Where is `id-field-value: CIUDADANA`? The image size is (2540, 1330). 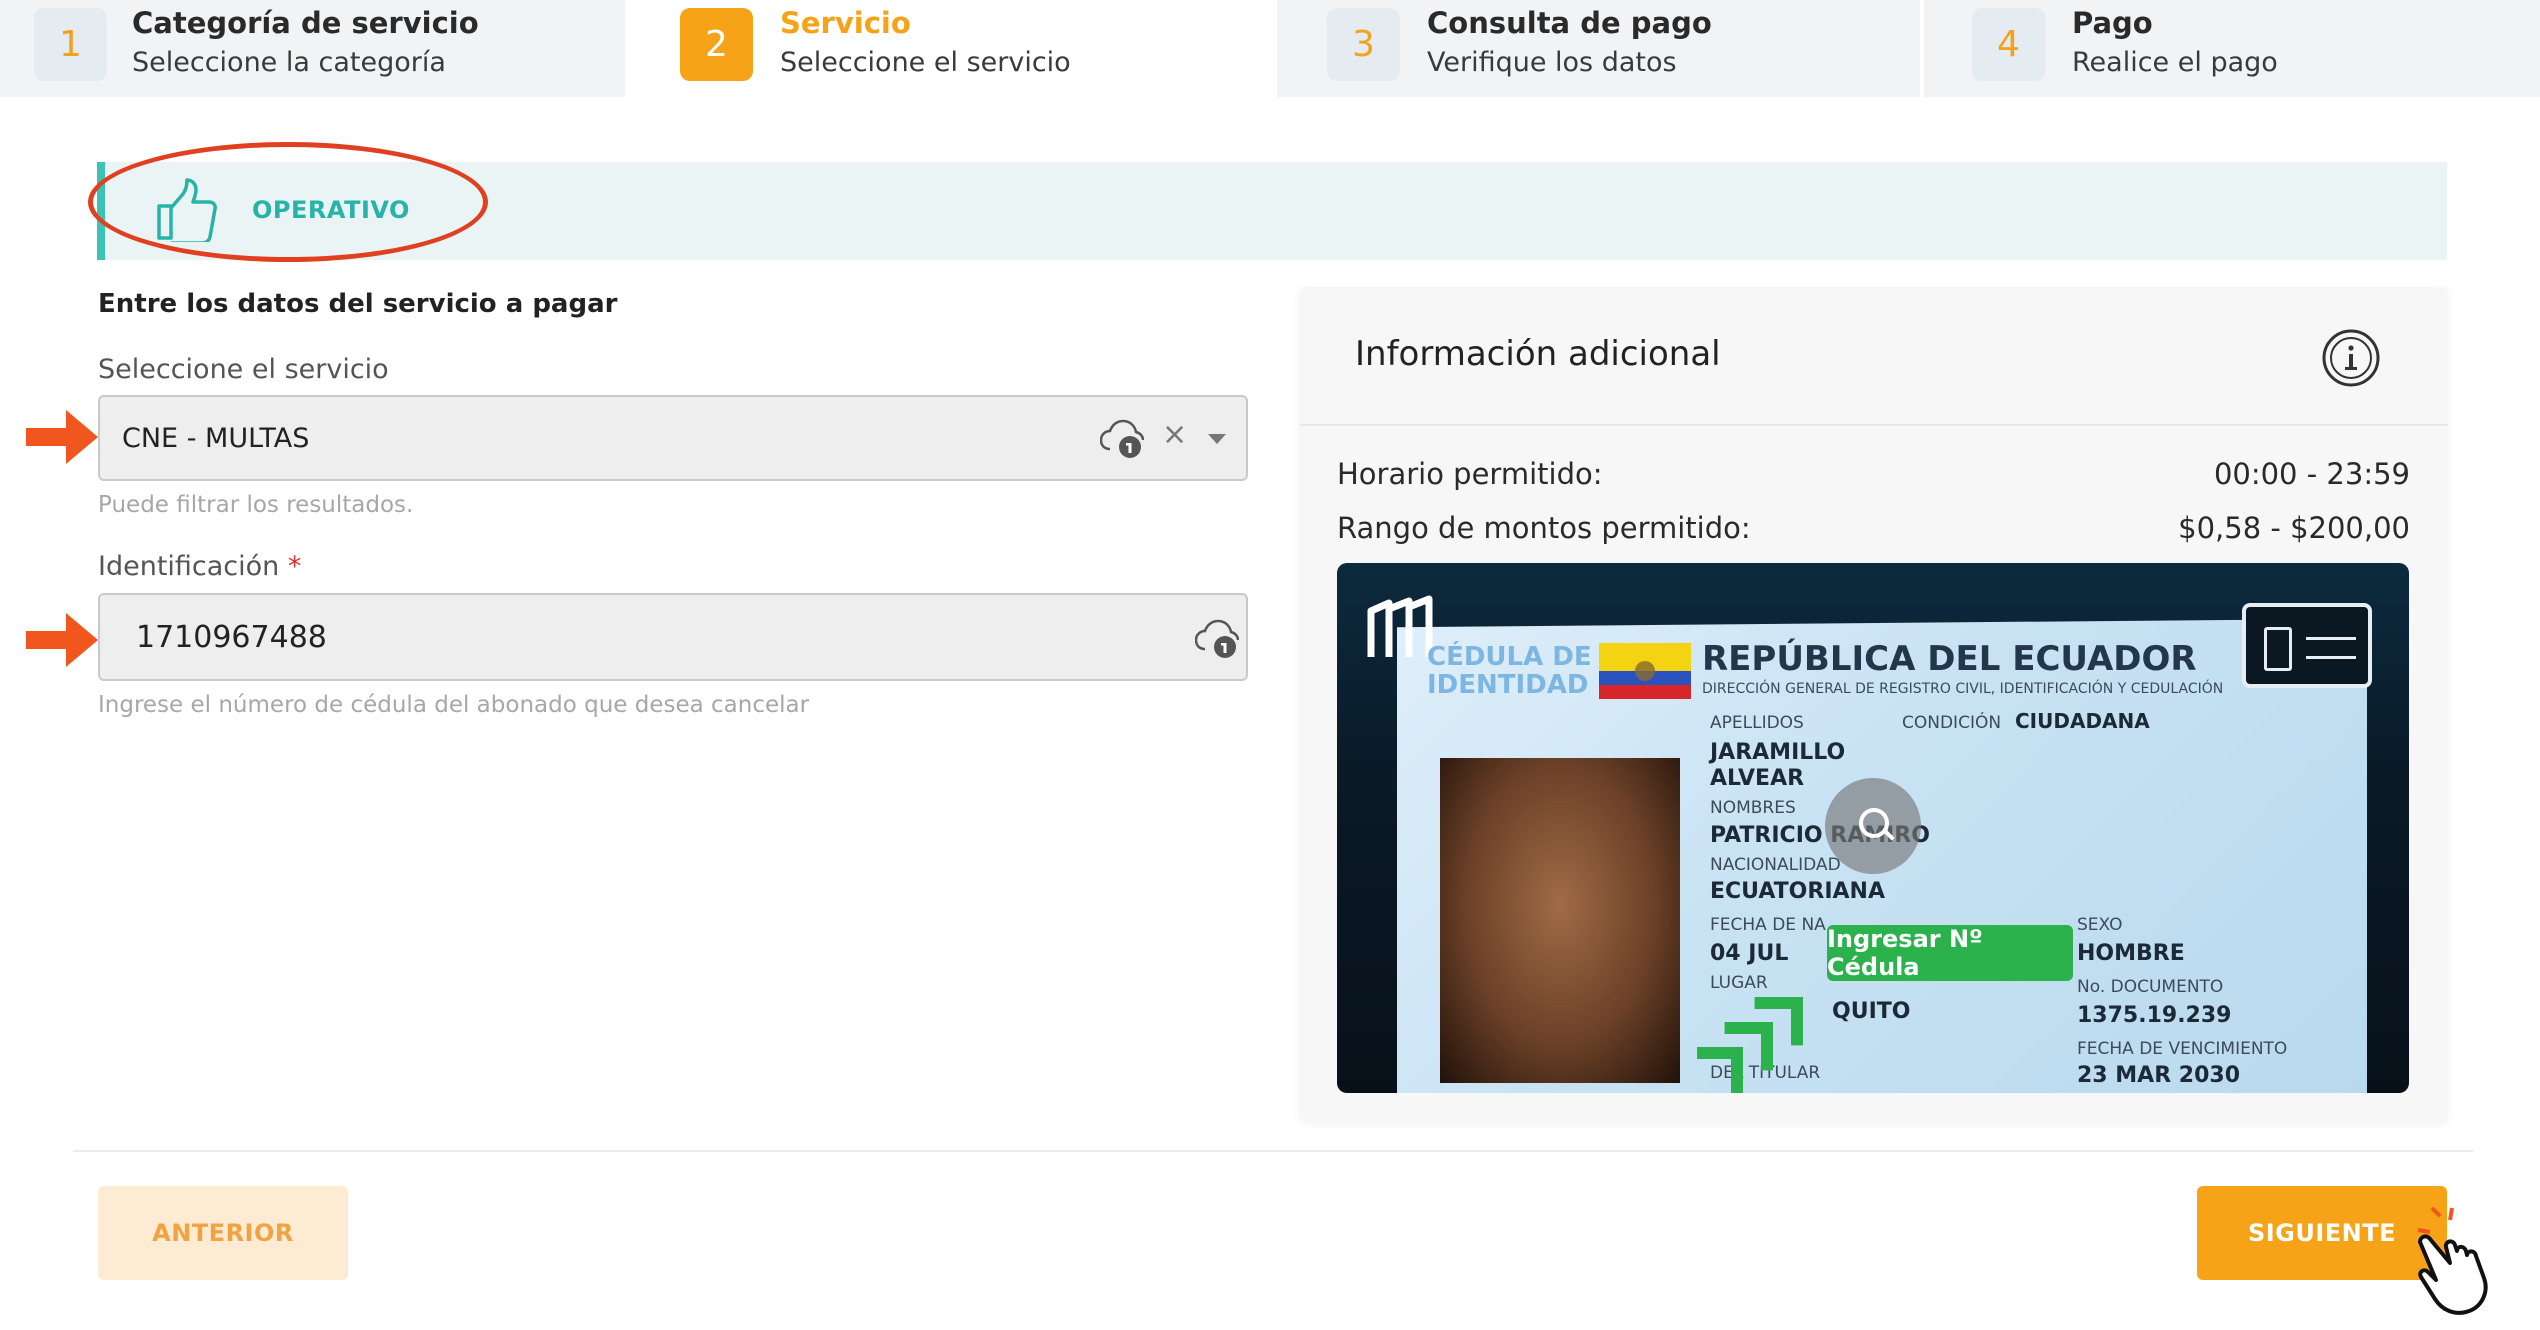
id-field-value: CIUDADANA is located at coordinates (2082, 721).